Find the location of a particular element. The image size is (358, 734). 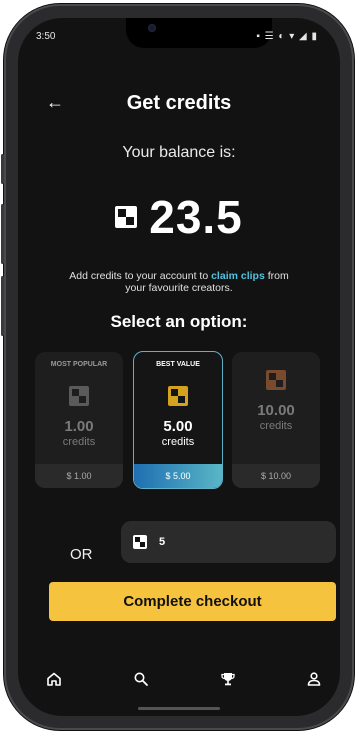

side-button is located at coordinates (2, 169).